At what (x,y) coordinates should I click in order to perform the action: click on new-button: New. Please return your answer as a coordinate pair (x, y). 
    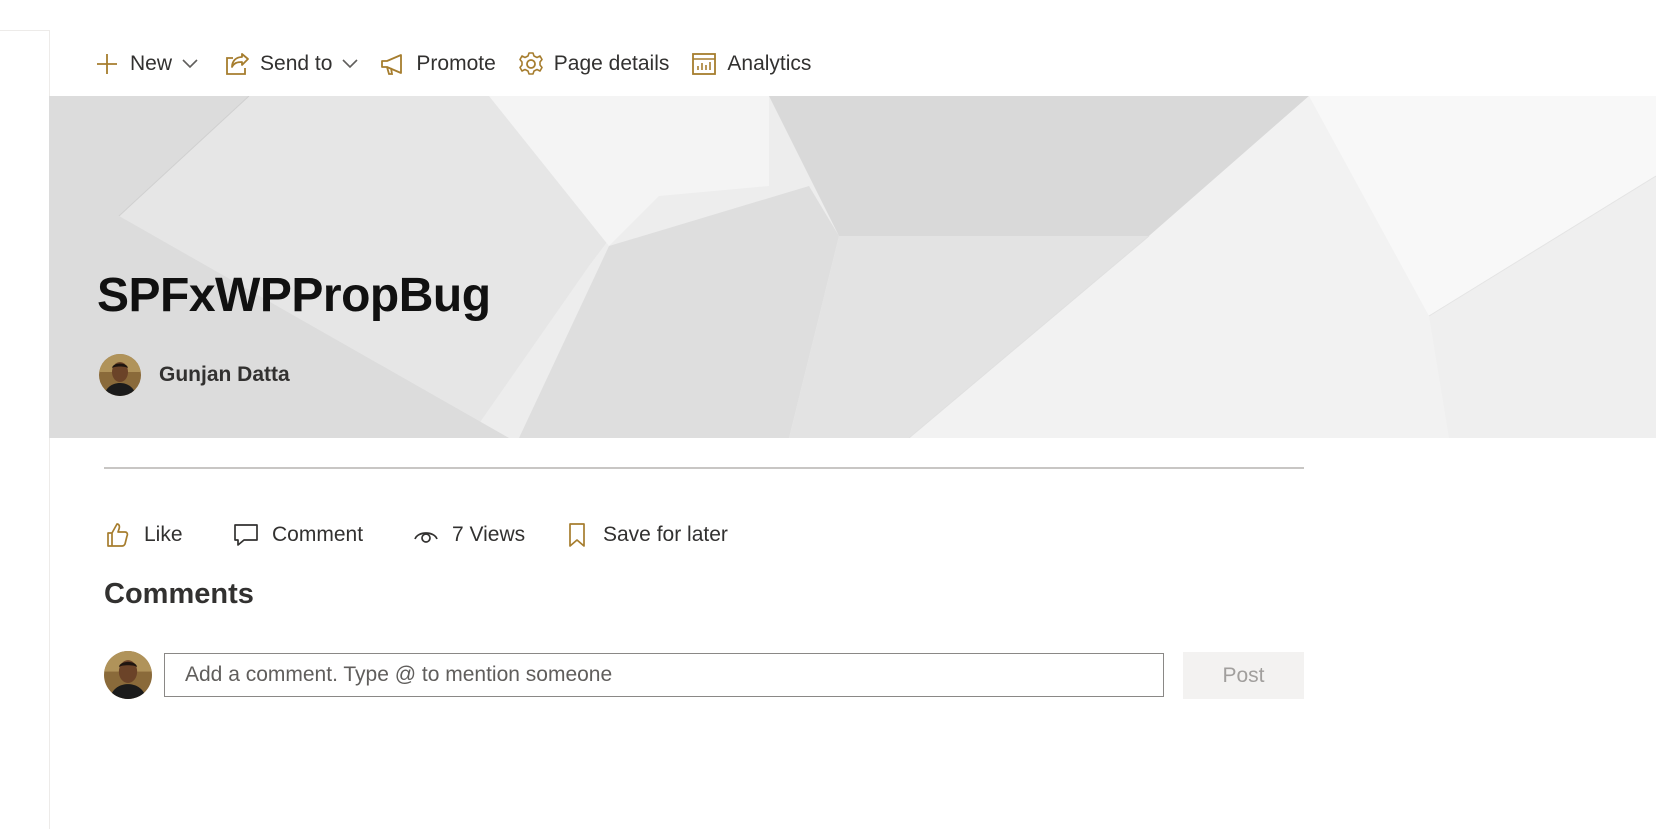
    Looking at the image, I should click on (146, 64).